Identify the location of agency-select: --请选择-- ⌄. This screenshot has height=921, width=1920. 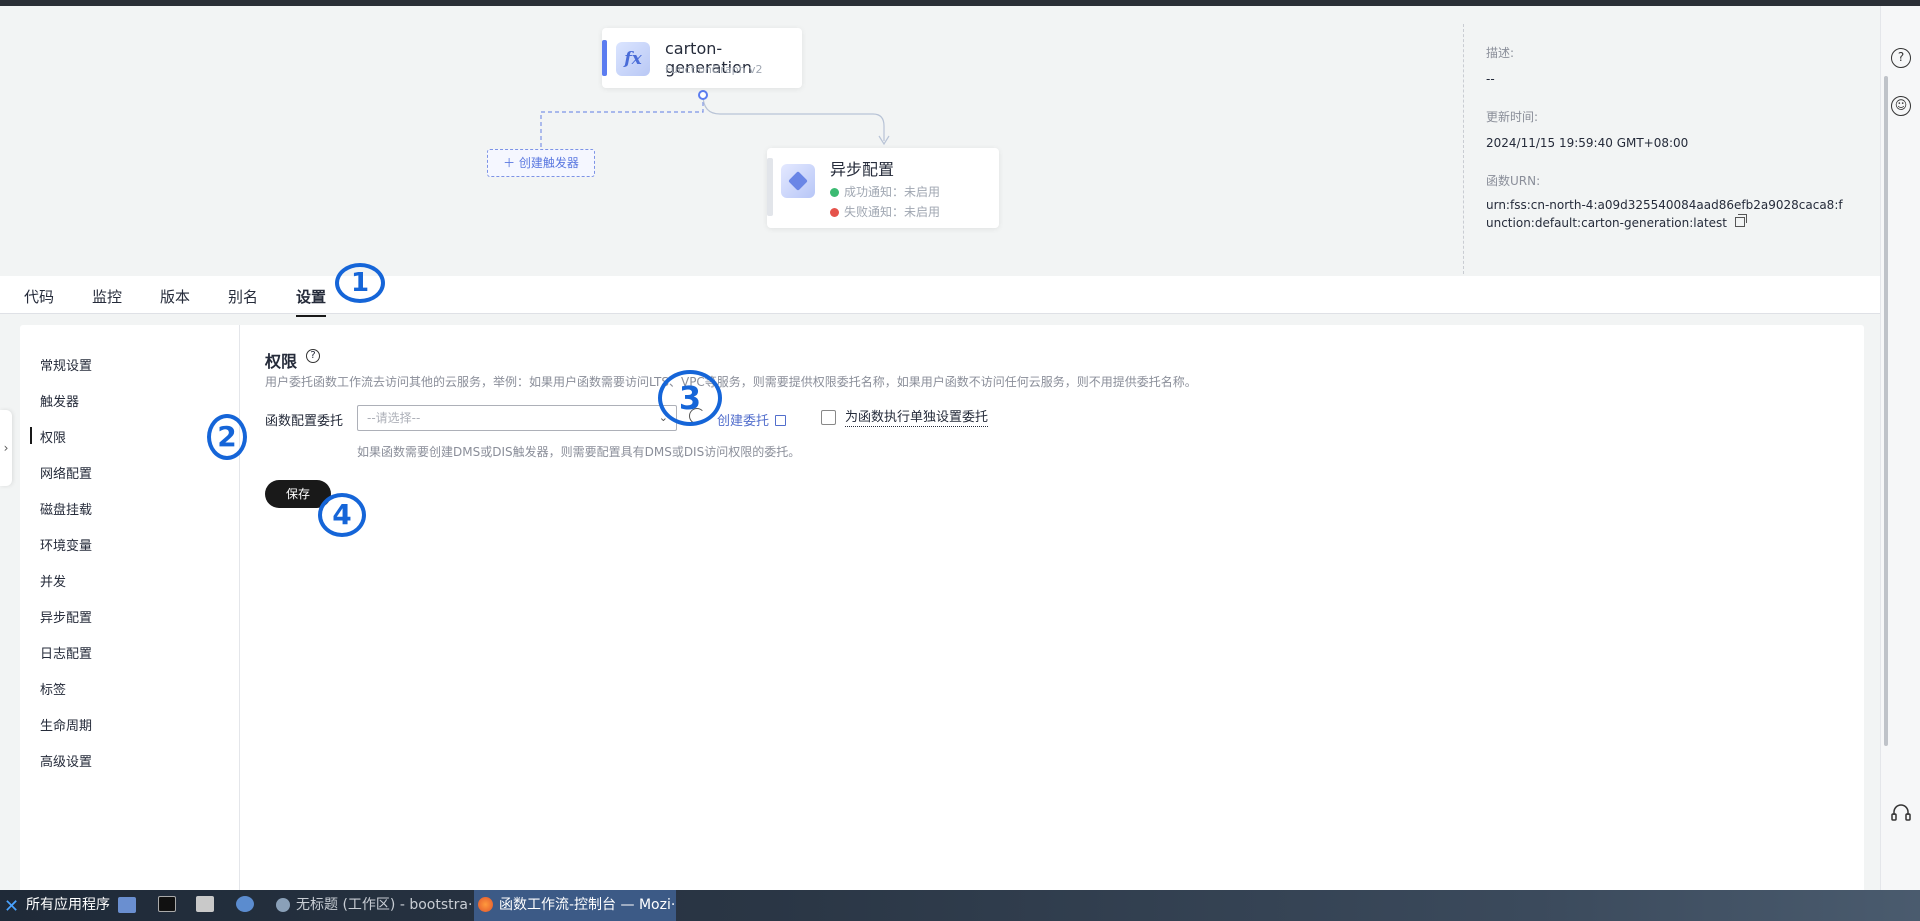
(517, 418).